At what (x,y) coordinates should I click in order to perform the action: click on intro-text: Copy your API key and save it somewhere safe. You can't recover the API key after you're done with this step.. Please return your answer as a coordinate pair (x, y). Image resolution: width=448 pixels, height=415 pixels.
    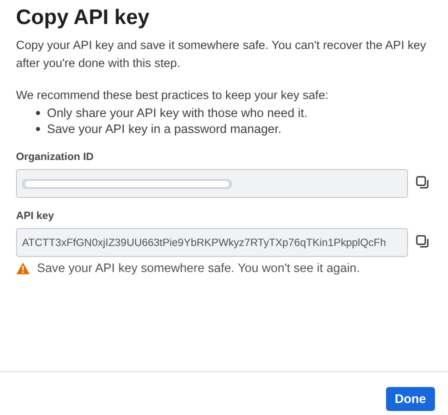
    Looking at the image, I should click on (222, 54).